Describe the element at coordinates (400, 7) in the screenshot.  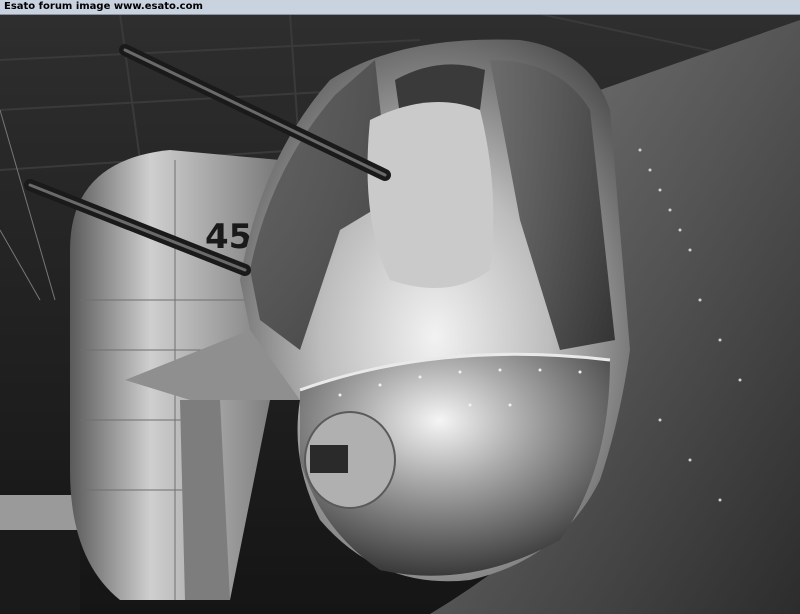
I see `watermark-bar: Esato forum image www.esato.com` at that location.